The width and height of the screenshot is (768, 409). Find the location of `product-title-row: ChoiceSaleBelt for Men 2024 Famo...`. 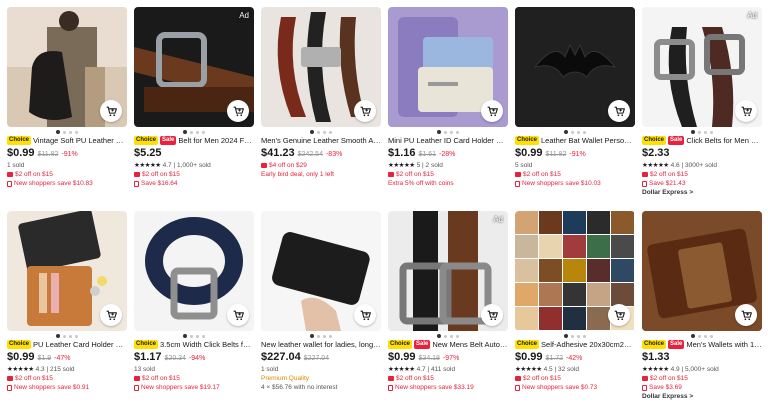

product-title-row: ChoiceSaleBelt for Men 2024 Famo... is located at coordinates (194, 140).